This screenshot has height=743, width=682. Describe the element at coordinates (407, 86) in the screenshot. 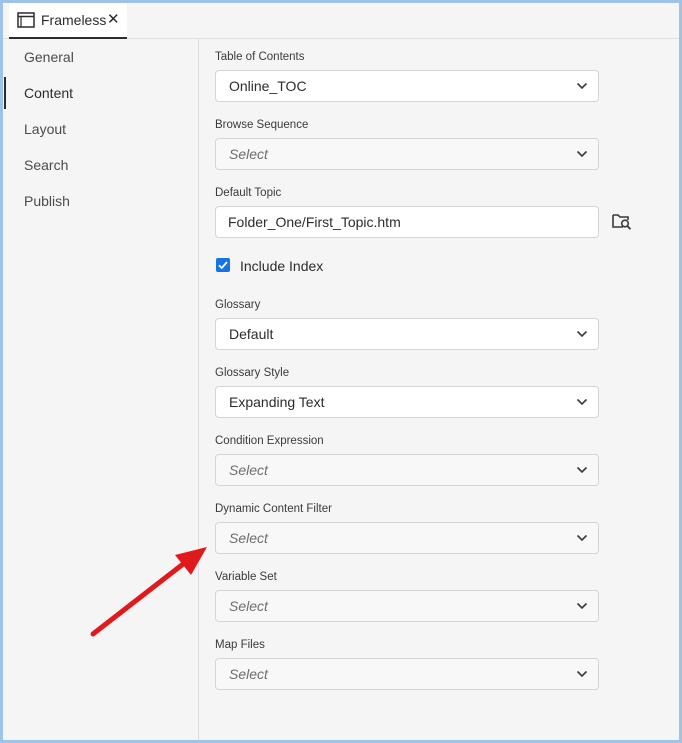

I see `toc-select: Online_TOC` at that location.